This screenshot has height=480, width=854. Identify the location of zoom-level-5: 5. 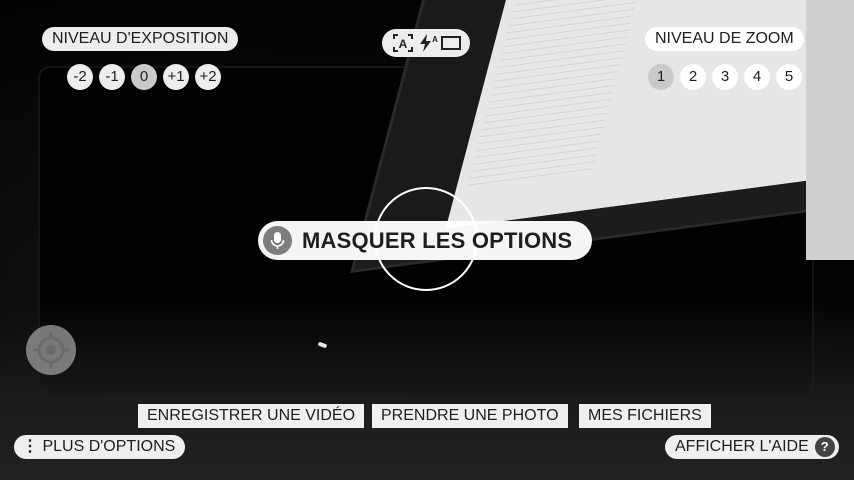
(789, 77).